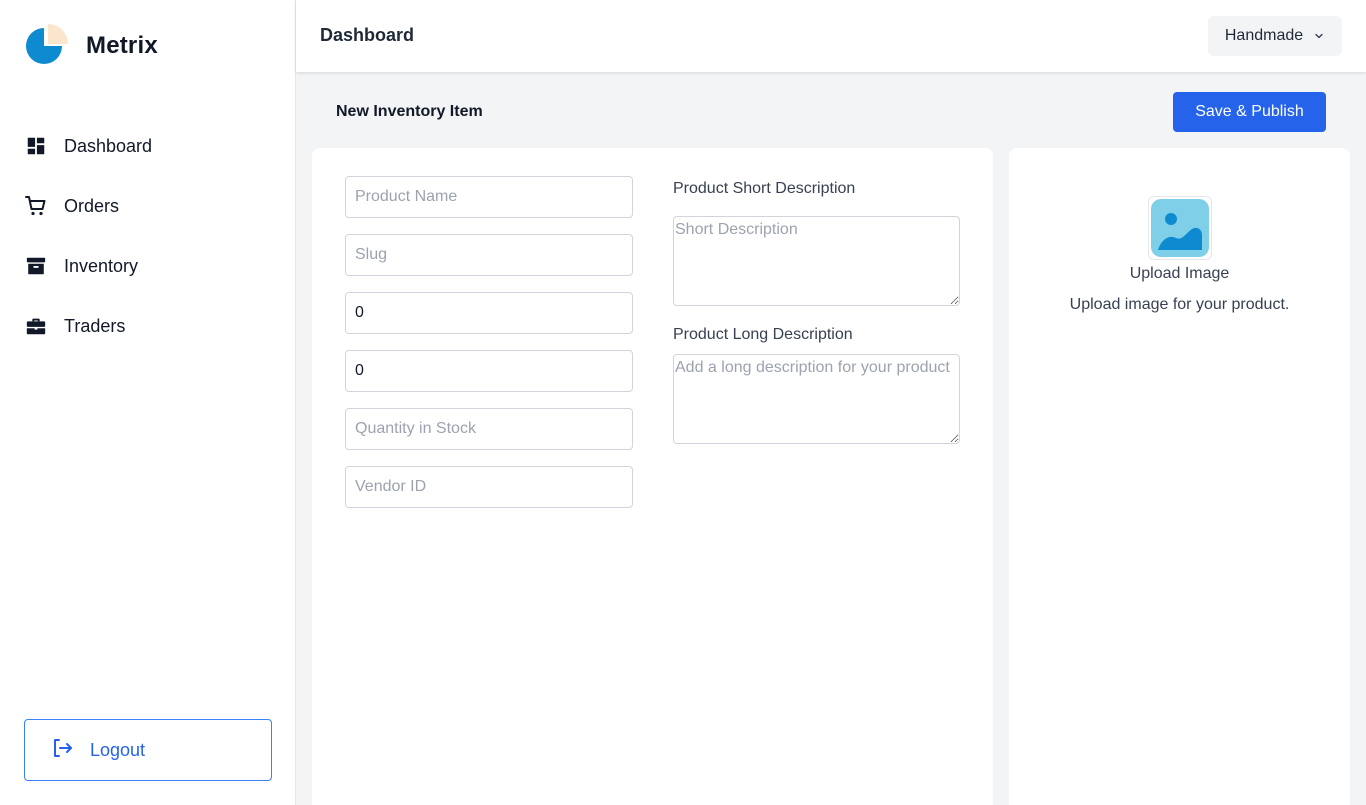 This screenshot has height=805, width=1366. I want to click on quantity-input, so click(489, 429).